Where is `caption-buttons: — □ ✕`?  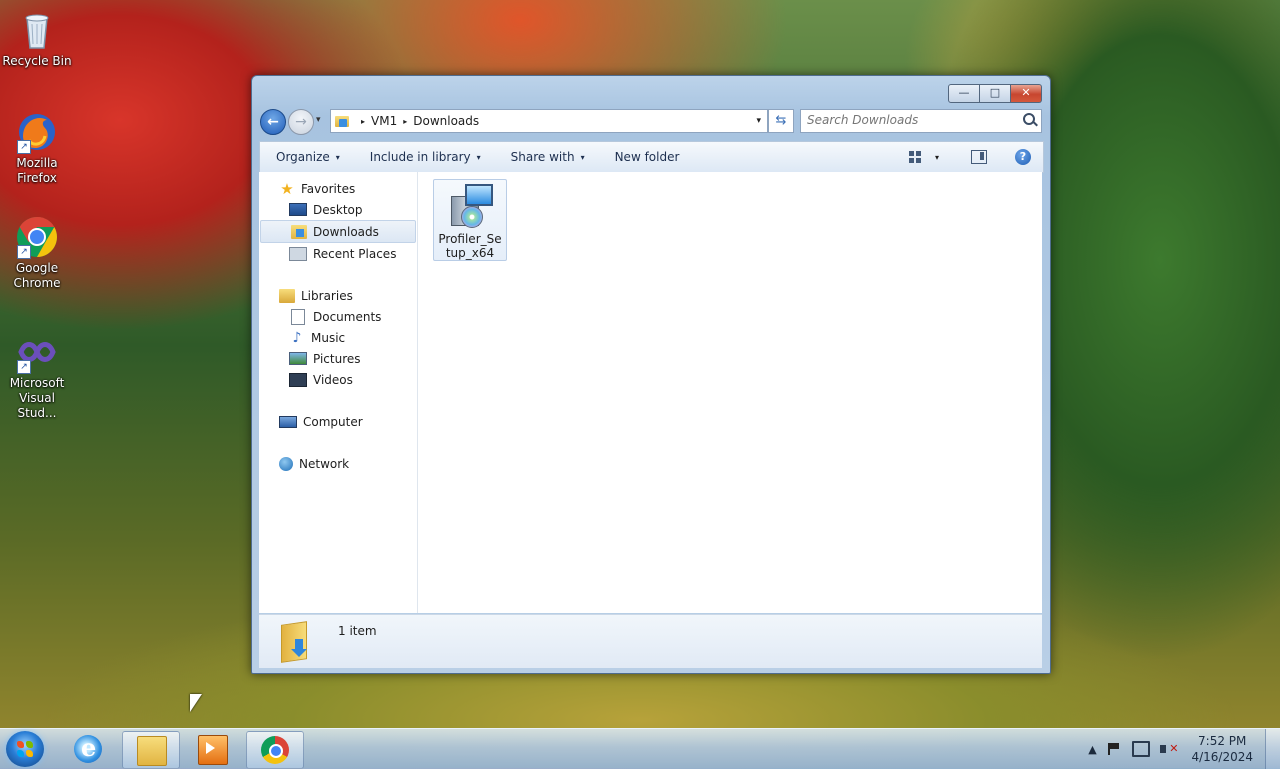 caption-buttons: — □ ✕ is located at coordinates (995, 93).